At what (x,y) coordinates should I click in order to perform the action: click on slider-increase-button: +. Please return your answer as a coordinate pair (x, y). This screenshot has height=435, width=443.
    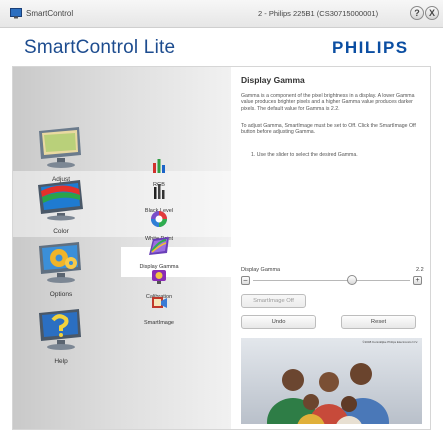
    Looking at the image, I should click on (417, 280).